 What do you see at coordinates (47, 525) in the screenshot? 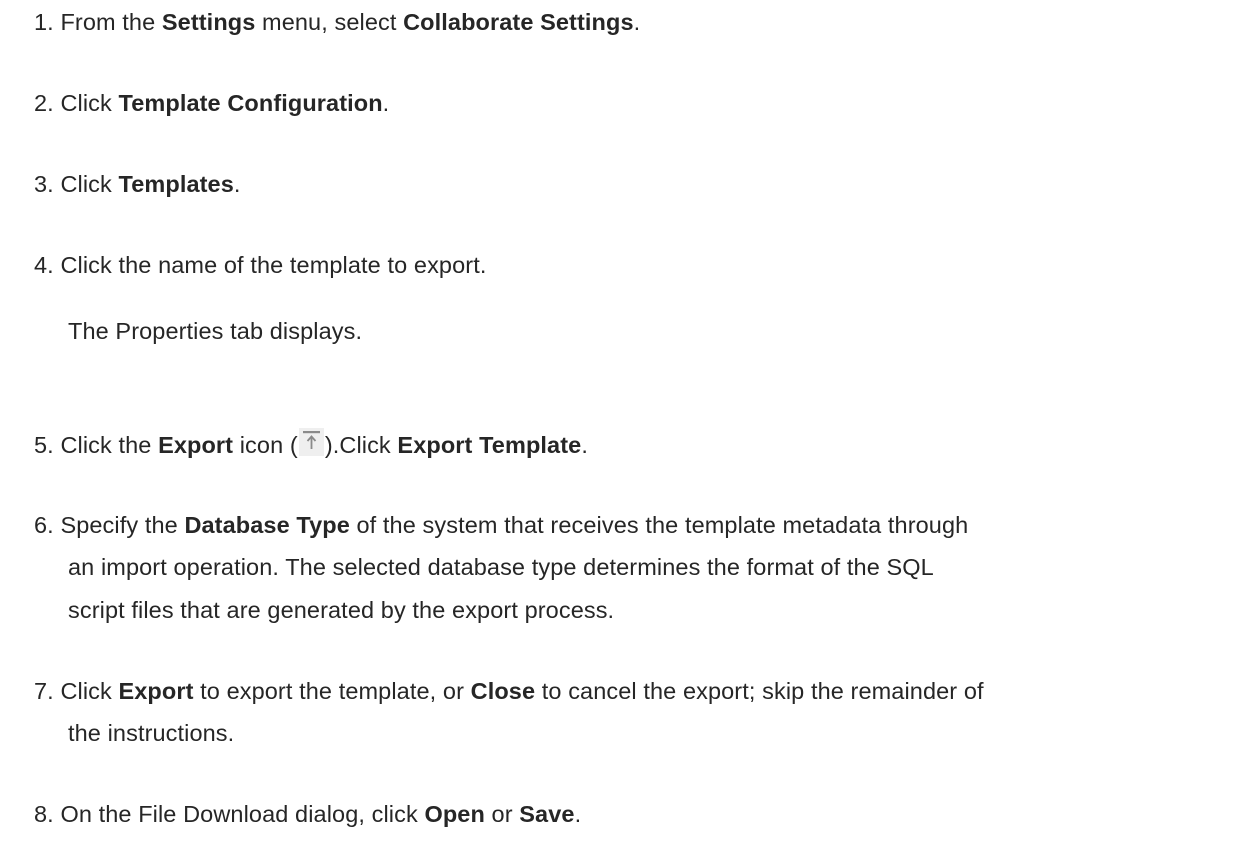
I see `step-number: 6.` at bounding box center [47, 525].